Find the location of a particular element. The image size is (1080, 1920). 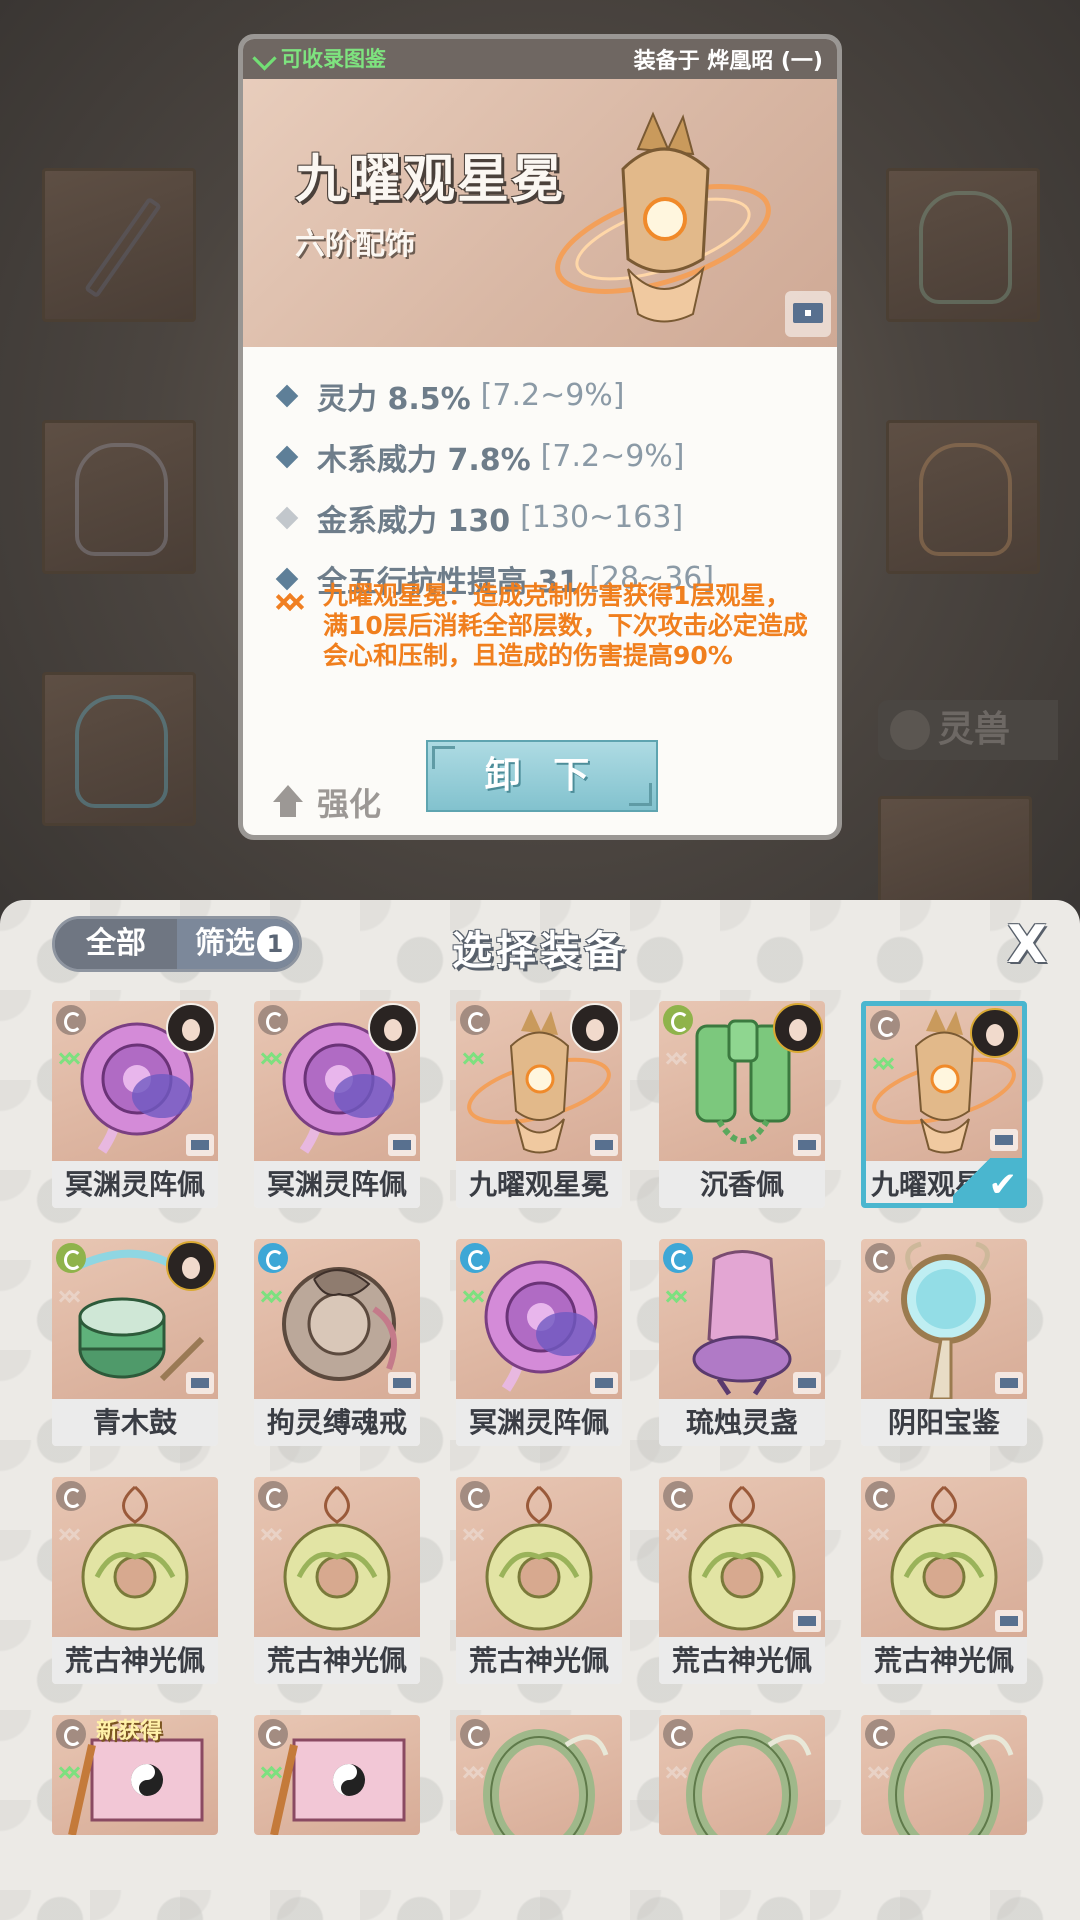

bg-equipment-slot-armor is located at coordinates (119, 497).